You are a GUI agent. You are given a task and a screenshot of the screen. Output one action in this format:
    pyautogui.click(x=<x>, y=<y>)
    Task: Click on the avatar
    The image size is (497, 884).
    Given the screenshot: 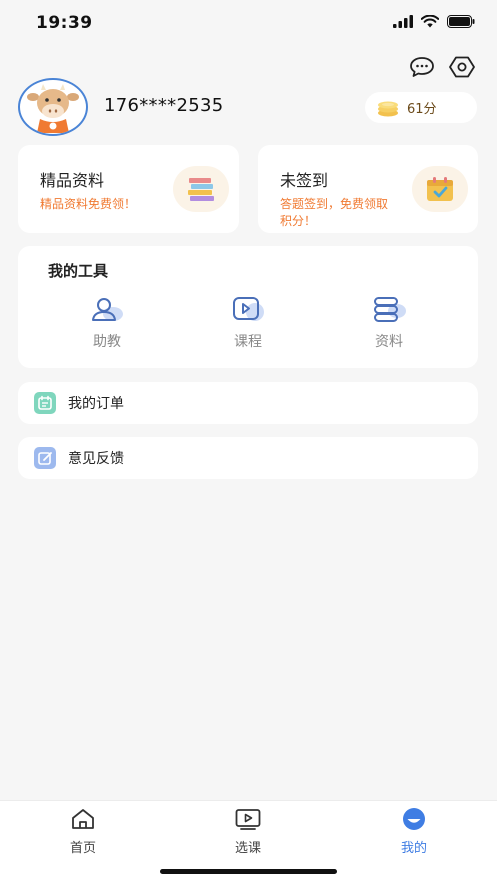 What is the action you would take?
    pyautogui.click(x=53, y=107)
    